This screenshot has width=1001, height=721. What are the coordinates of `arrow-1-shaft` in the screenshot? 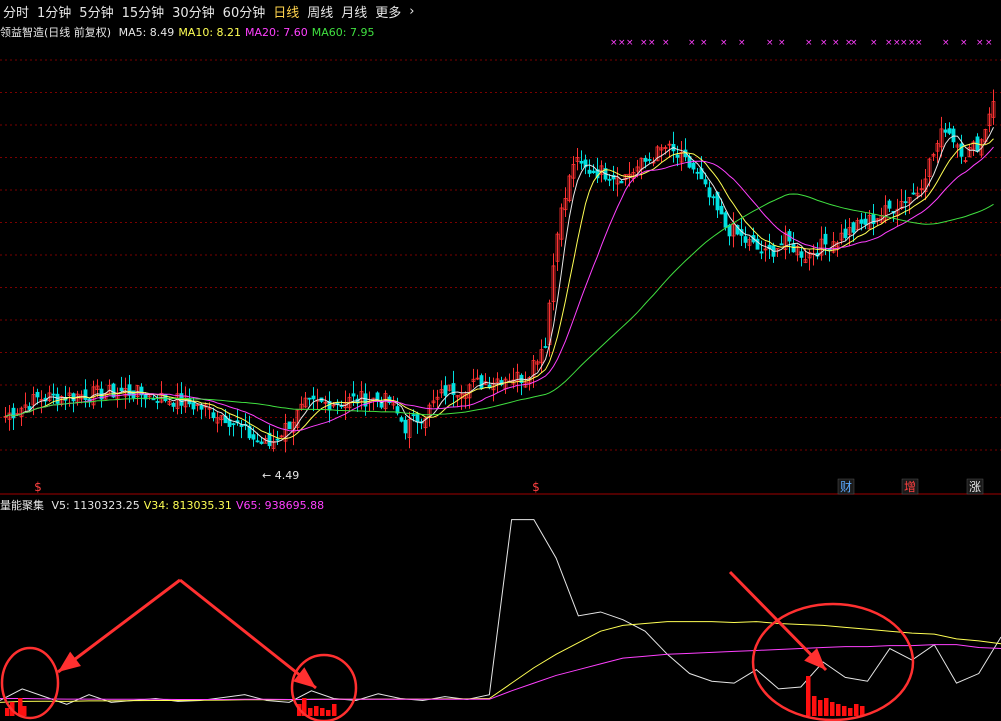 It's located at (119, 626).